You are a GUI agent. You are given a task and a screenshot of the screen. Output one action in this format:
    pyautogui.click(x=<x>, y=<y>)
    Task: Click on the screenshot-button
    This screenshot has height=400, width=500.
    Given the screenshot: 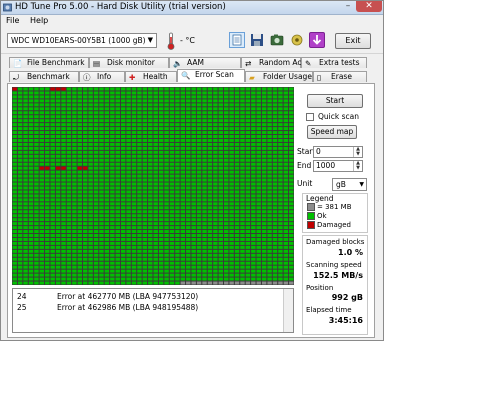 What is the action you would take?
    pyautogui.click(x=277, y=40)
    